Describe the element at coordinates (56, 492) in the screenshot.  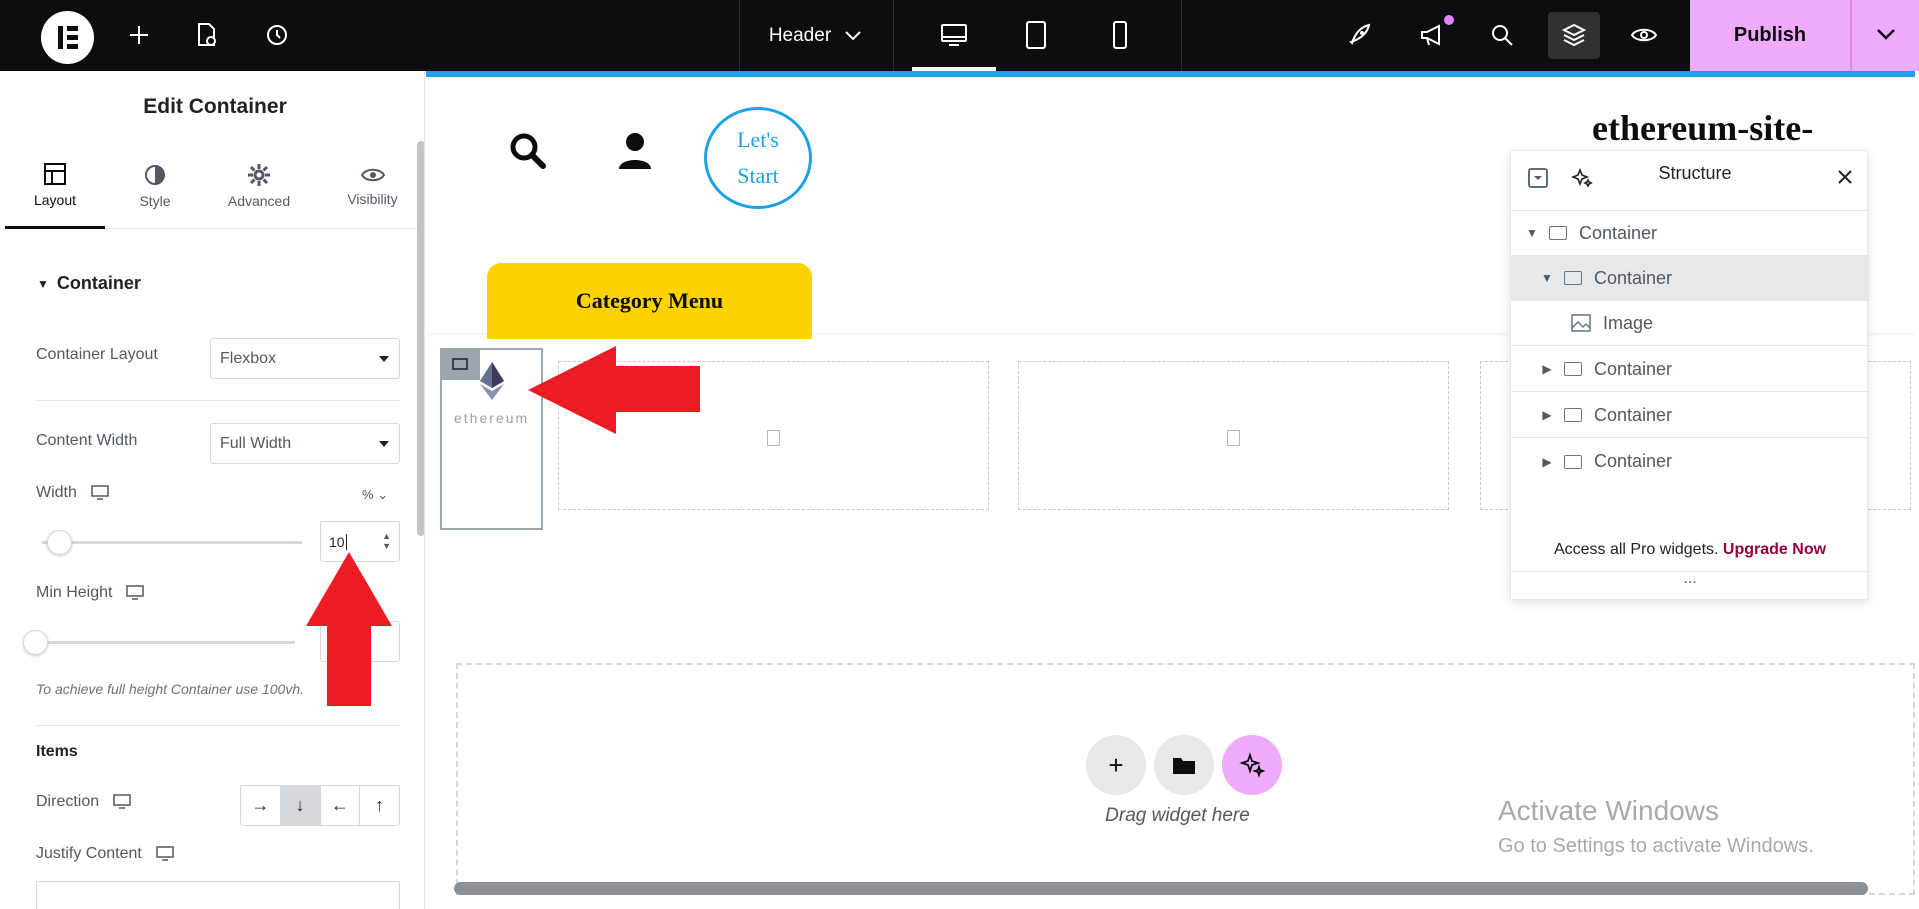
I see `width-label: Width` at that location.